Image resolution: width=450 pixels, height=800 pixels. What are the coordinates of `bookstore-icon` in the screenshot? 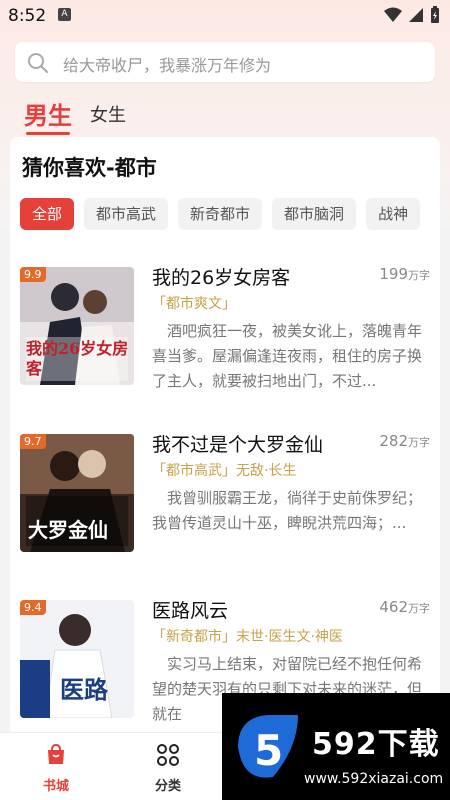 It's located at (56, 753).